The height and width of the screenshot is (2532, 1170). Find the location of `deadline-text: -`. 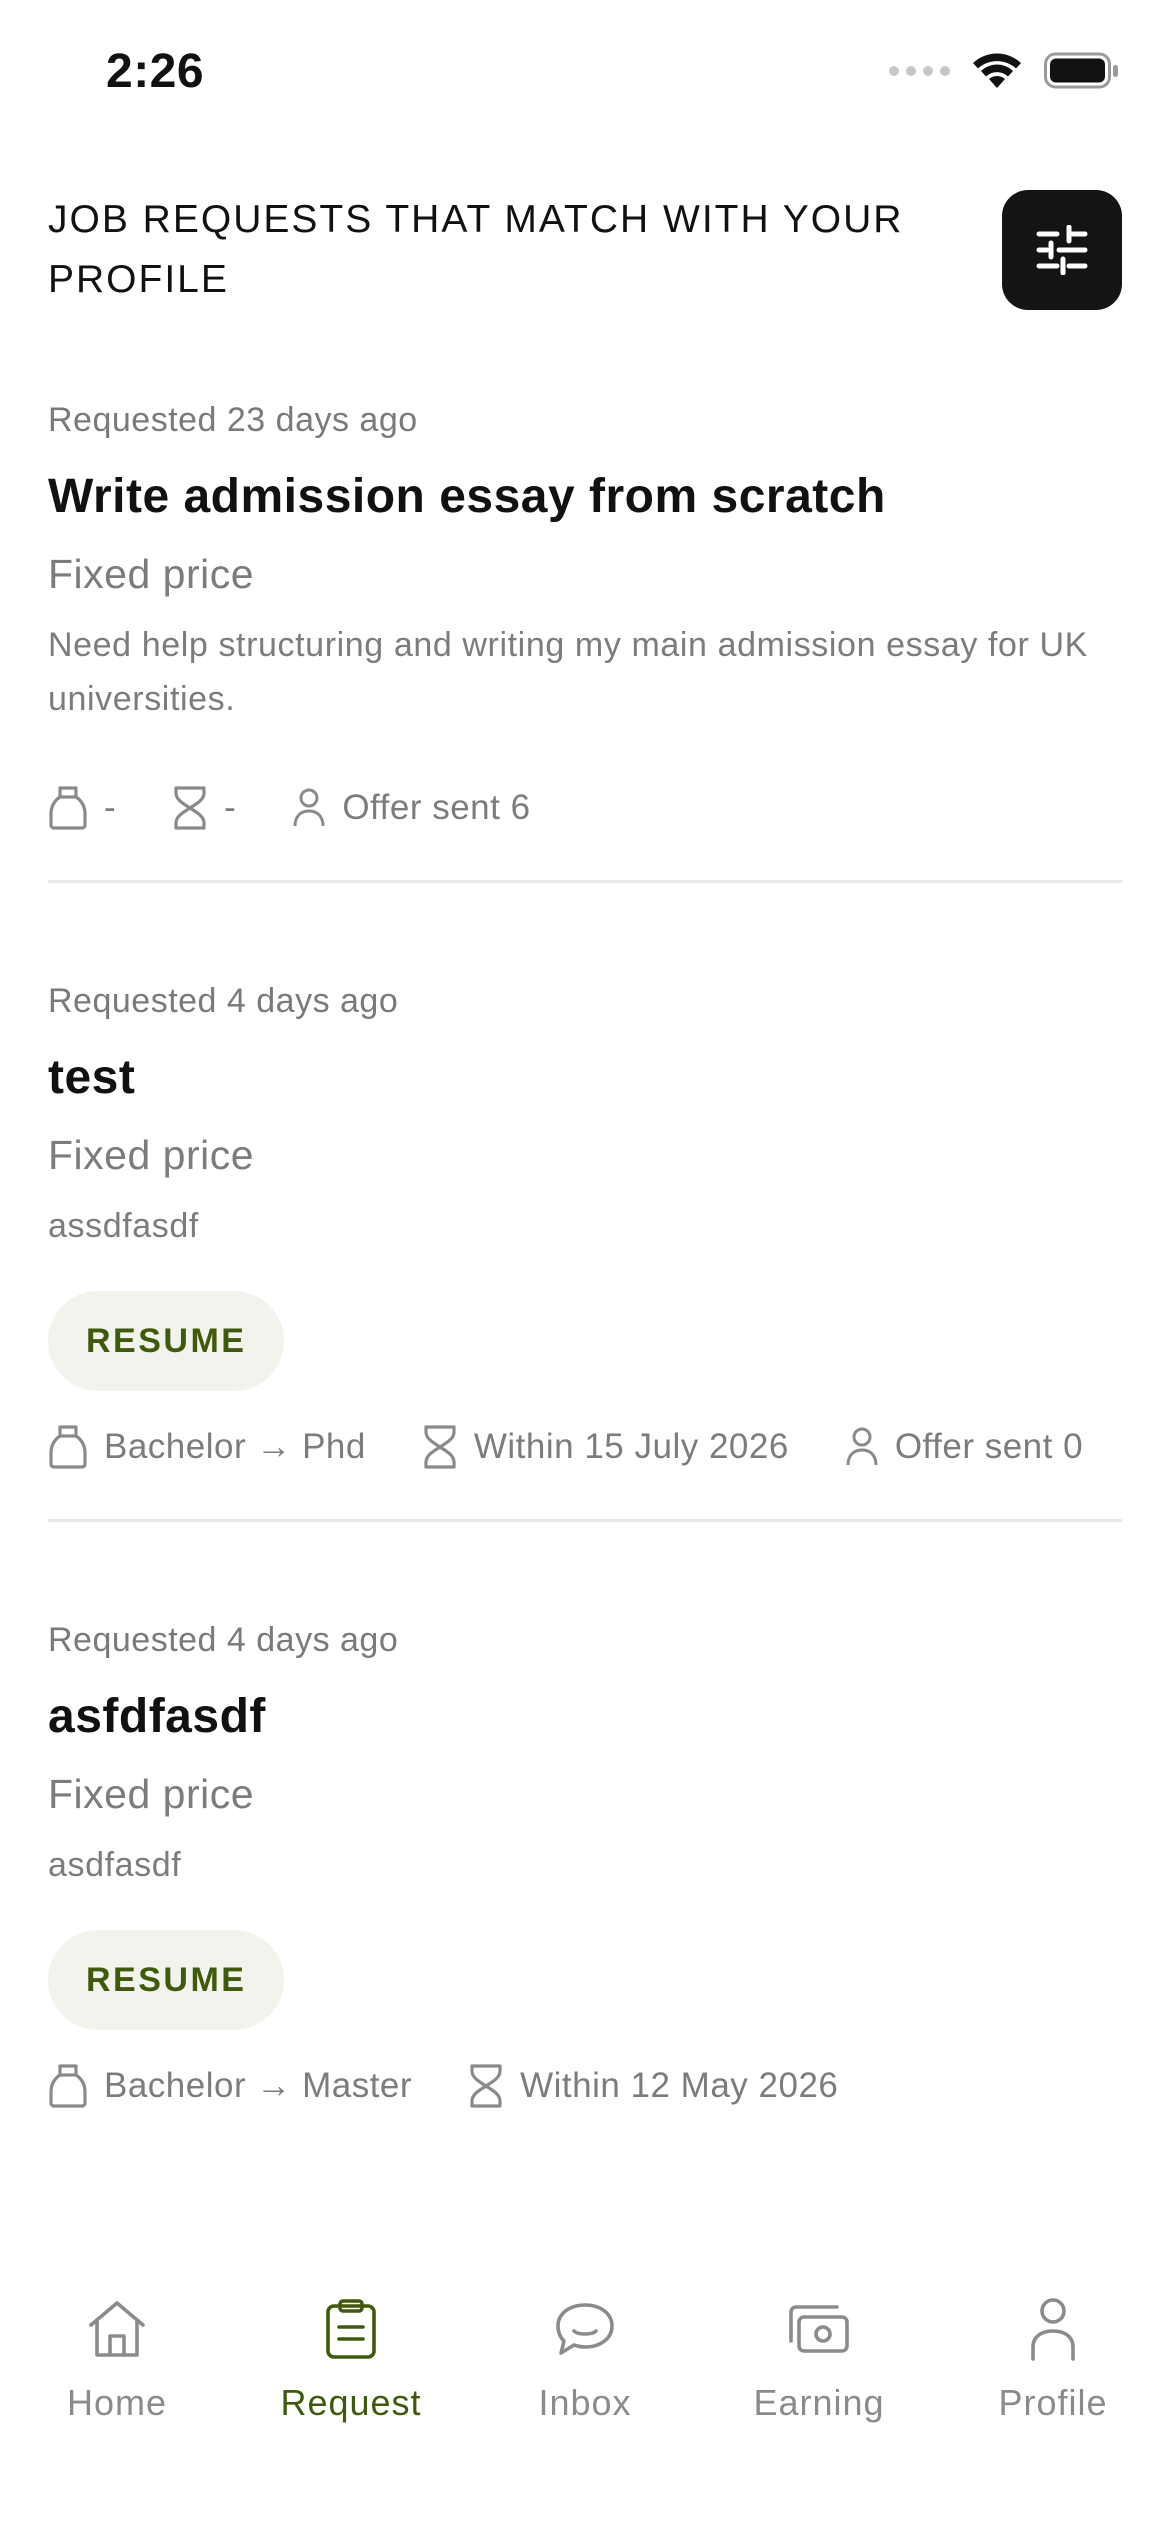

deadline-text: - is located at coordinates (230, 807).